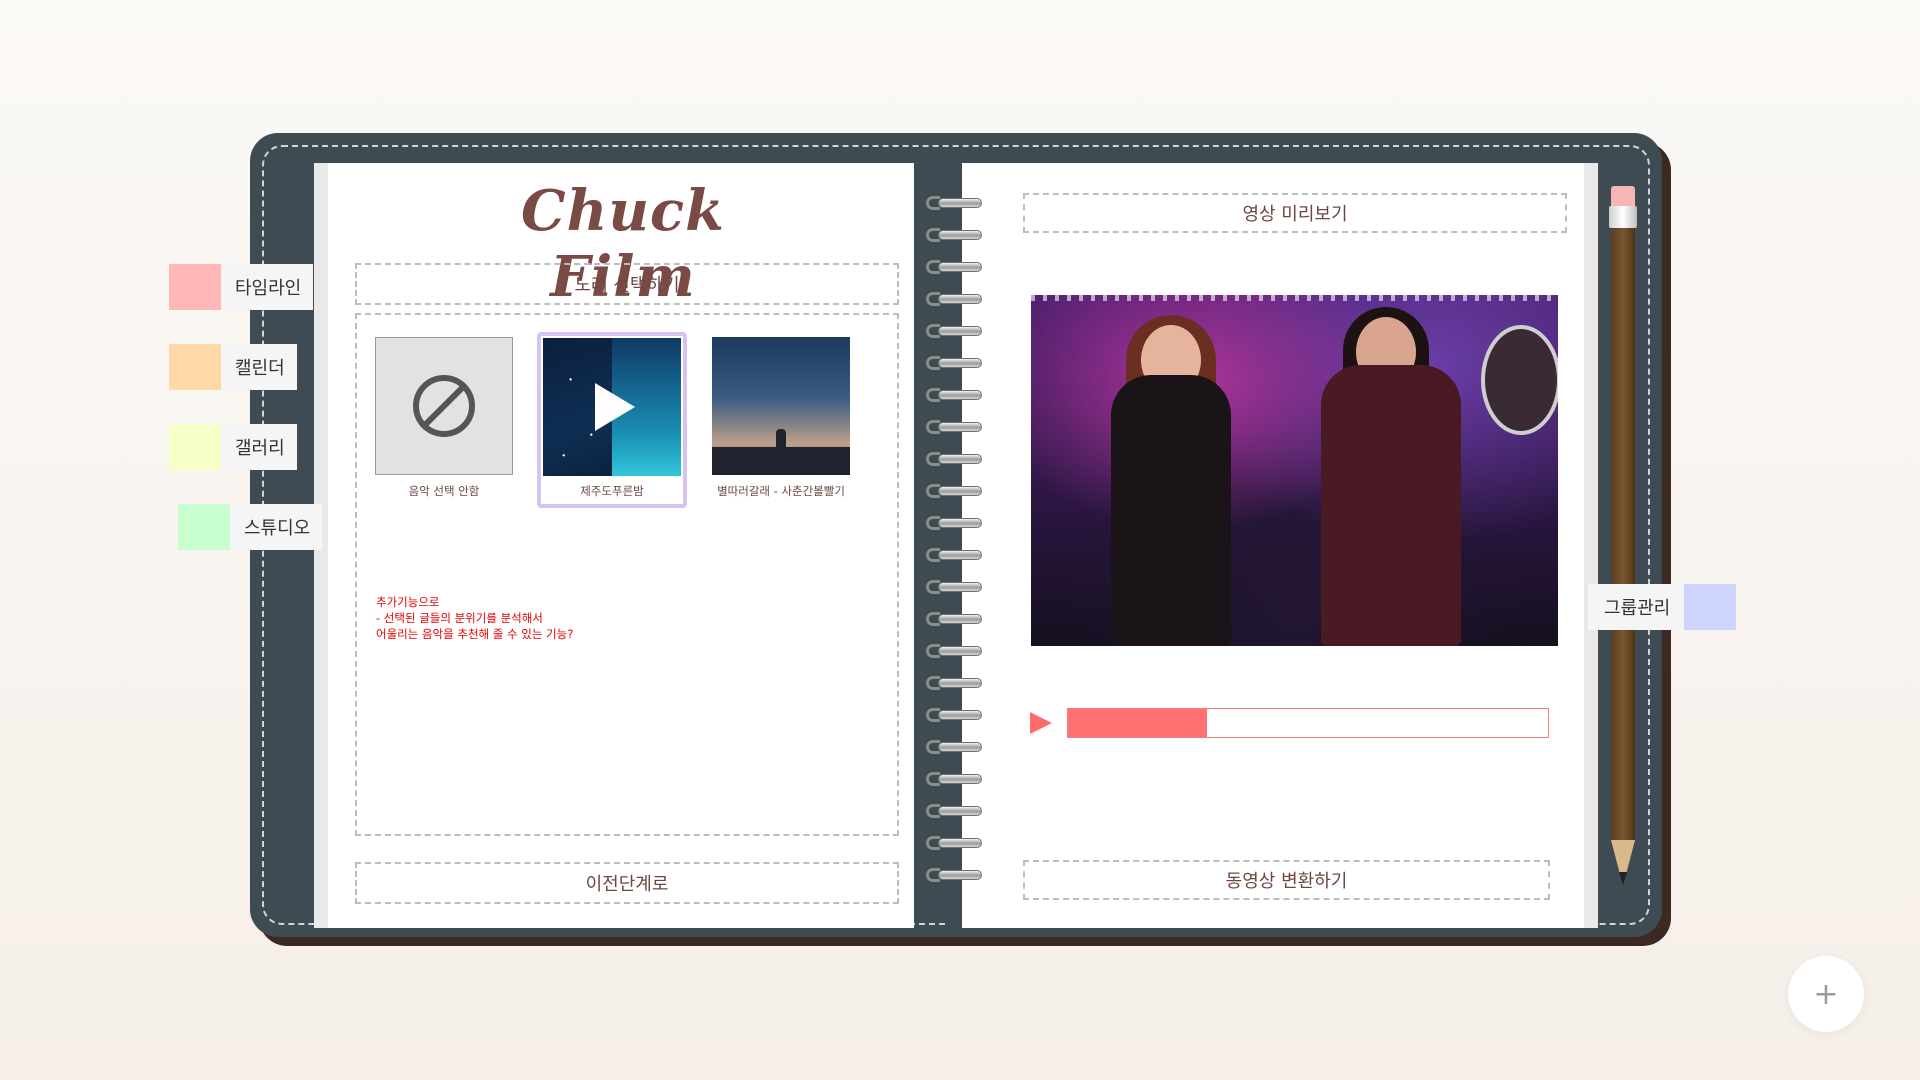 The width and height of the screenshot is (1920, 1080). Describe the element at coordinates (781, 406) in the screenshot. I see `music-thumbnail-star` at that location.